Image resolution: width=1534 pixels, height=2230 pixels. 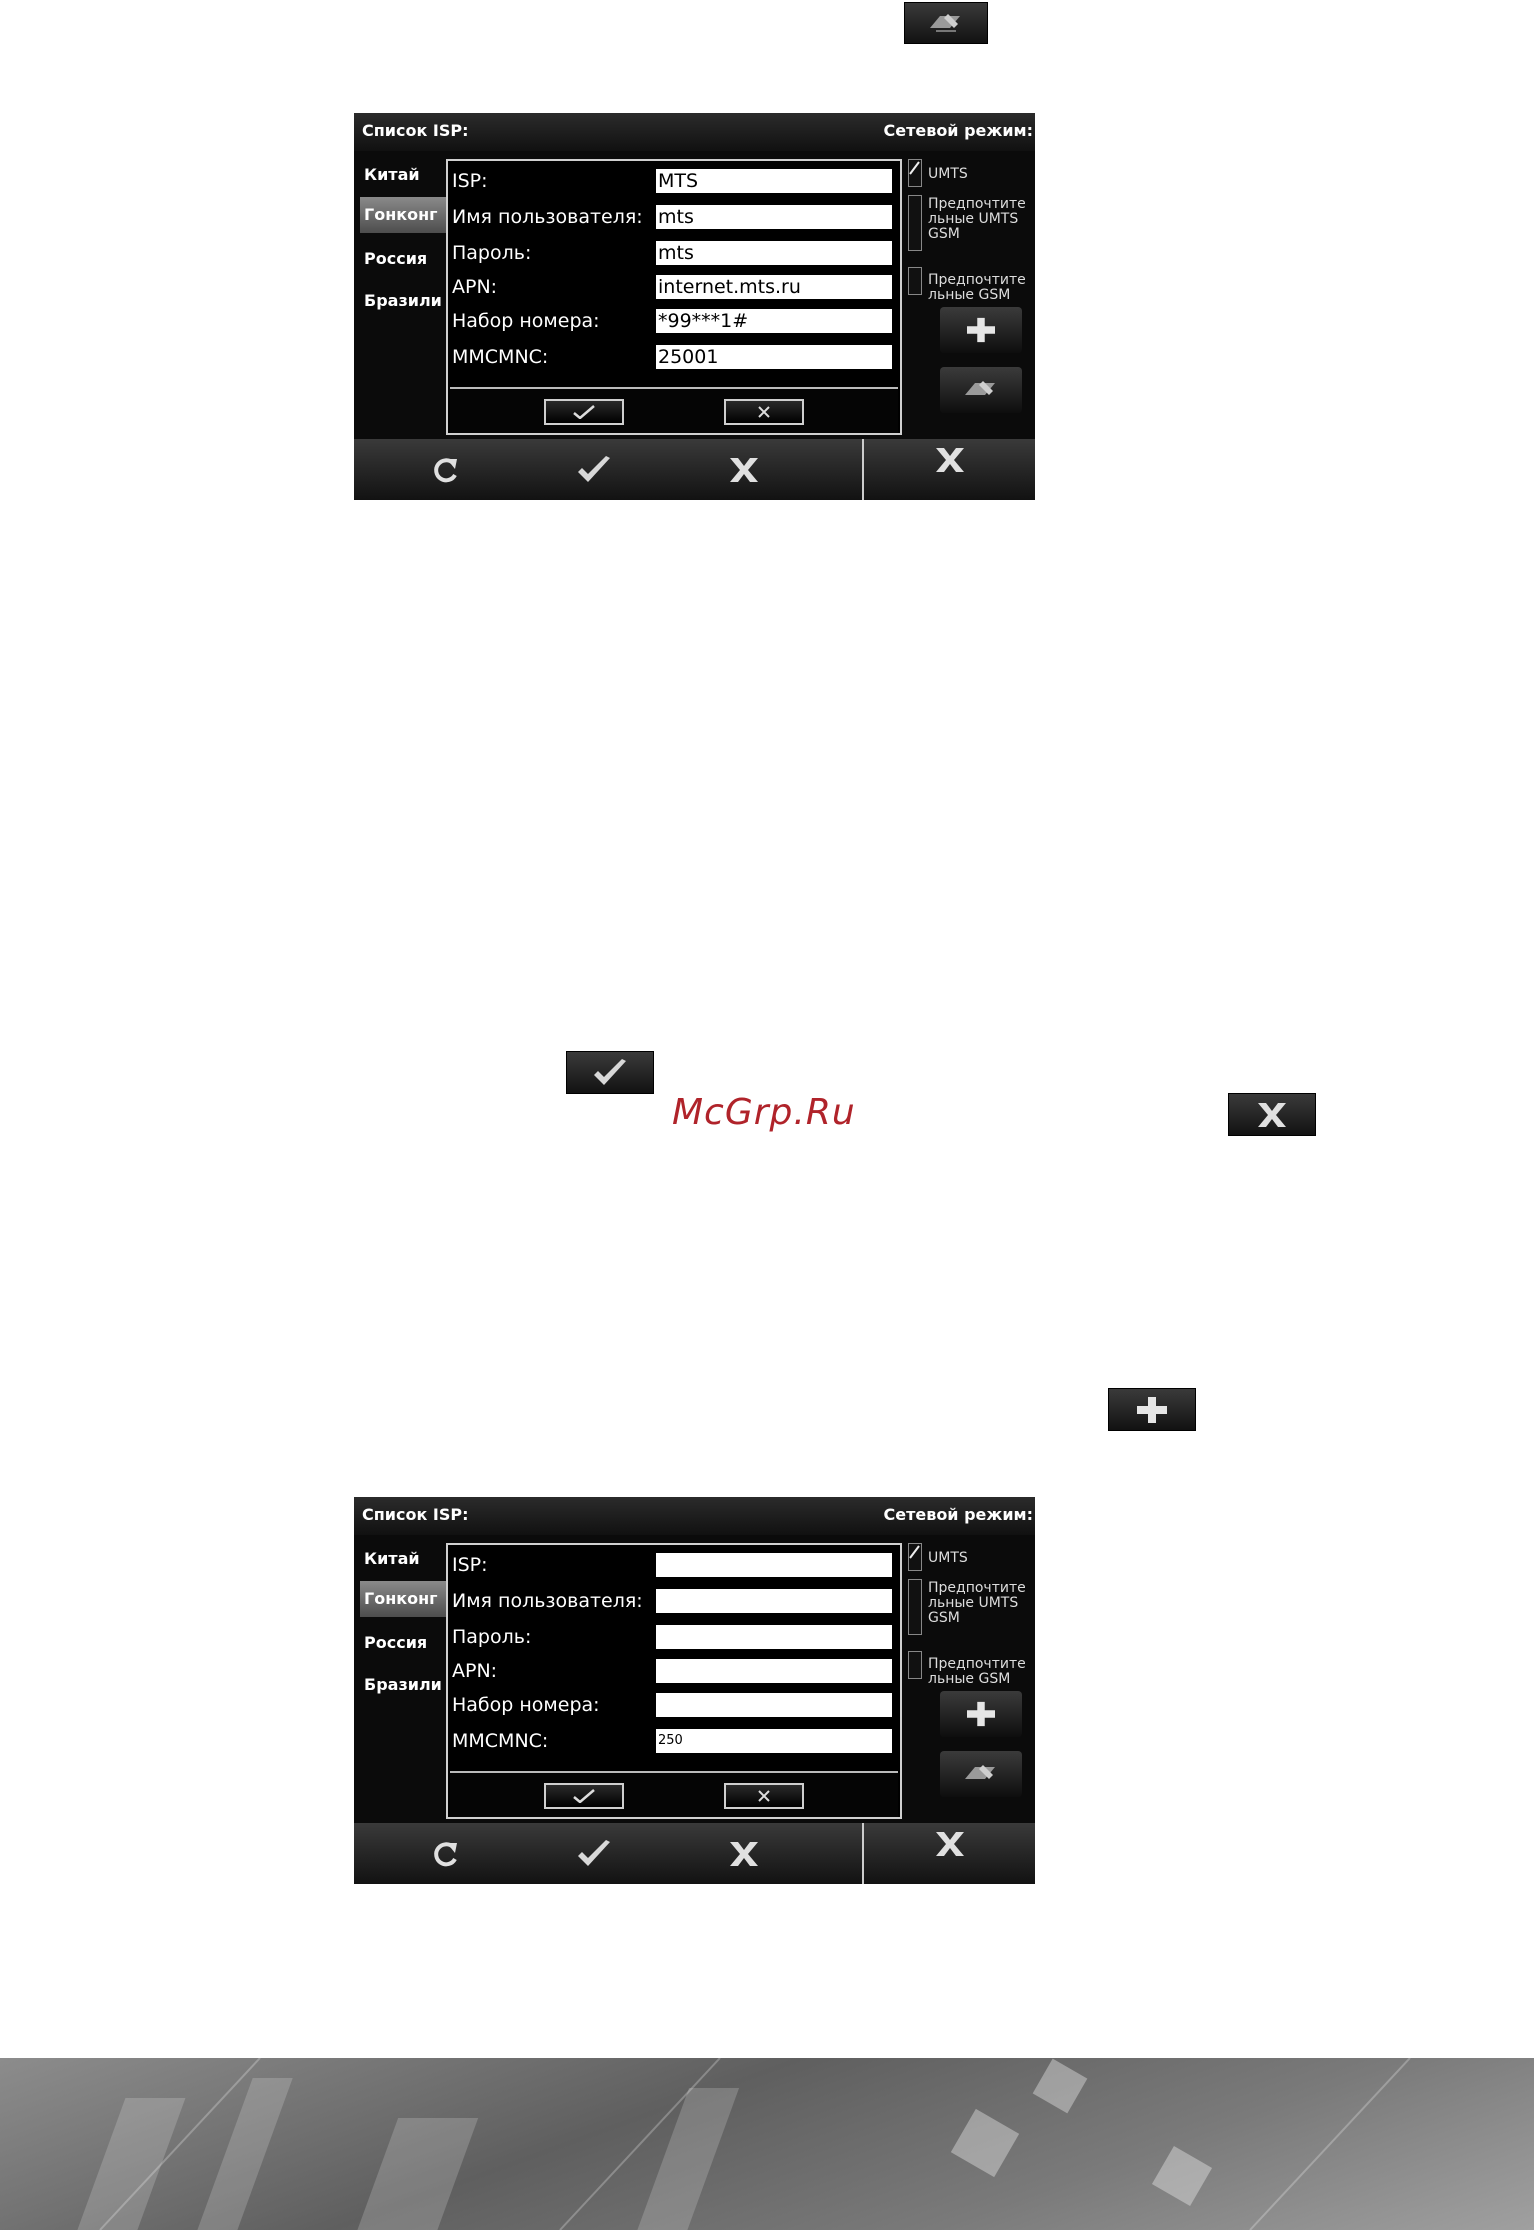 What do you see at coordinates (774, 181) in the screenshot?
I see `isp-input: MTS` at bounding box center [774, 181].